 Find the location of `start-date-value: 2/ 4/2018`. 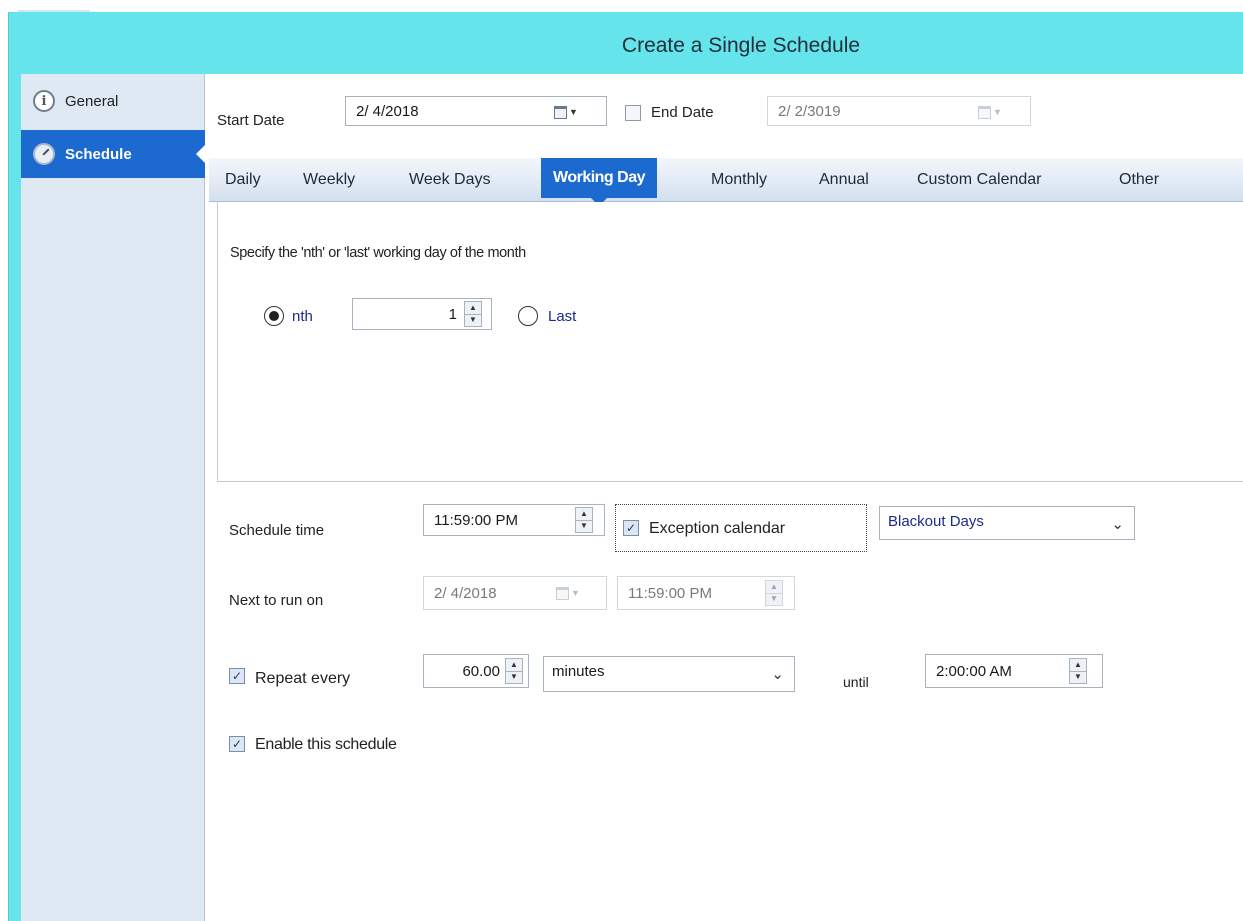

start-date-value: 2/ 4/2018 is located at coordinates (387, 111).